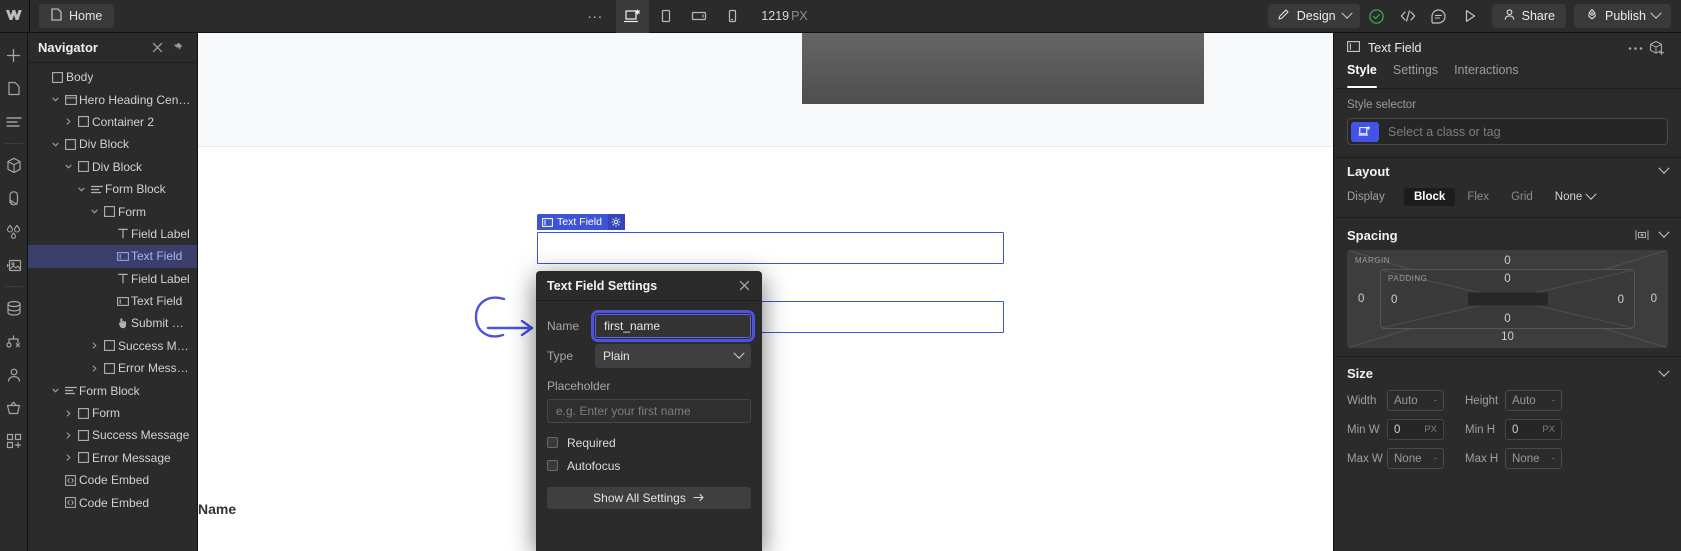 The height and width of the screenshot is (551, 1681). I want to click on page-tab-home: Home, so click(77, 16).